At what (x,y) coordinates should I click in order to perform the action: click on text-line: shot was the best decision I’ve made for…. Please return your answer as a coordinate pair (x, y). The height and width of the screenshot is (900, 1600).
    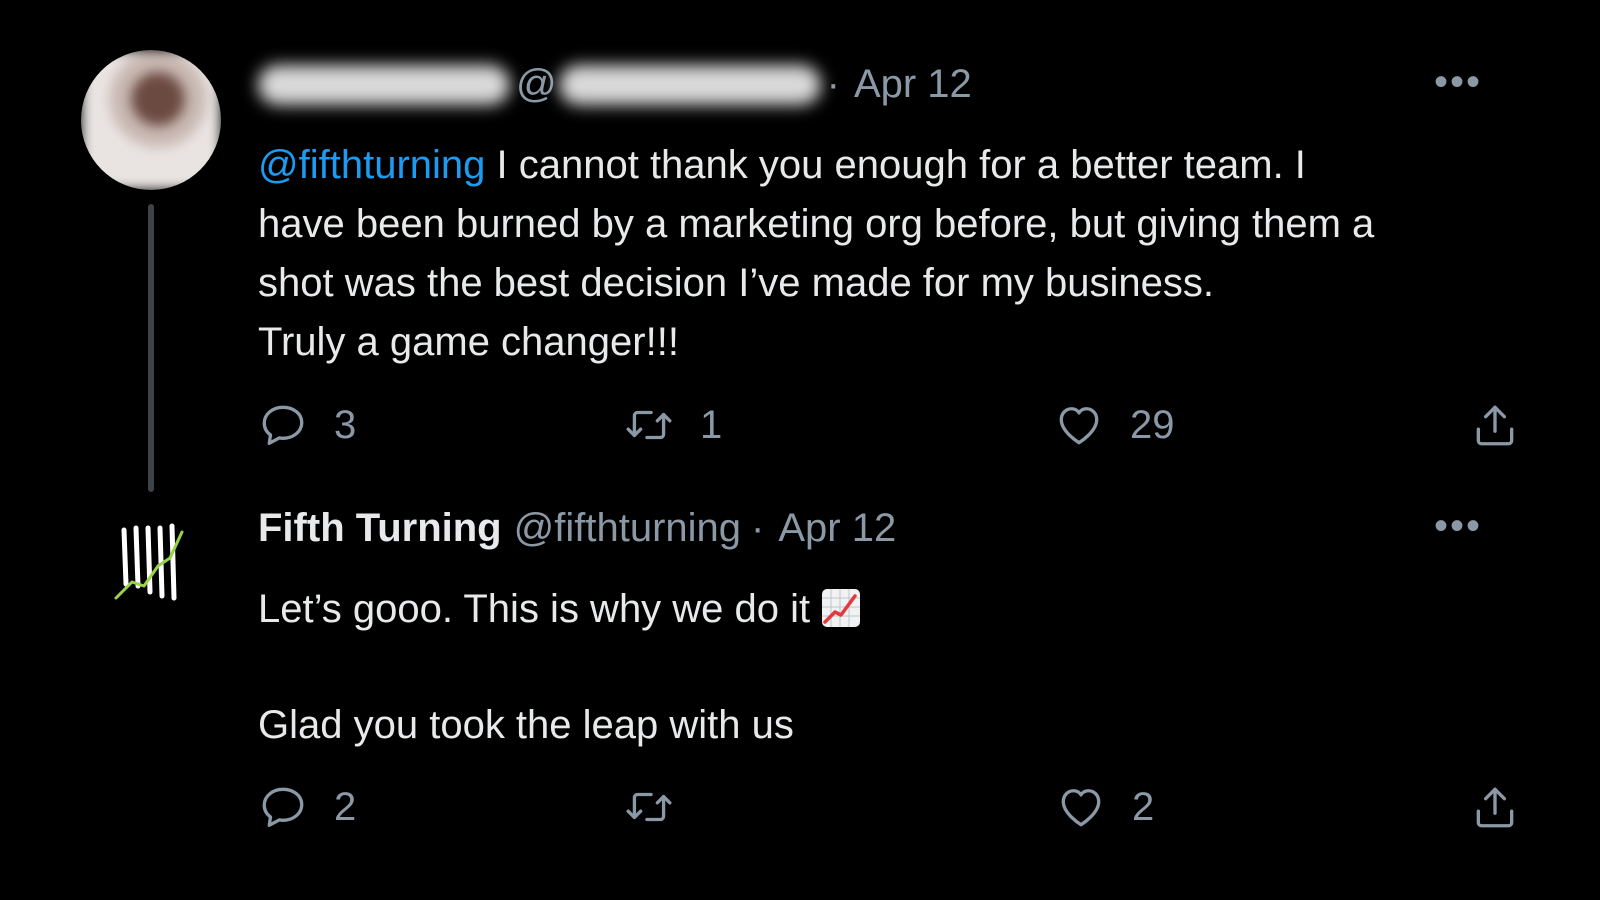
    Looking at the image, I should click on (736, 283).